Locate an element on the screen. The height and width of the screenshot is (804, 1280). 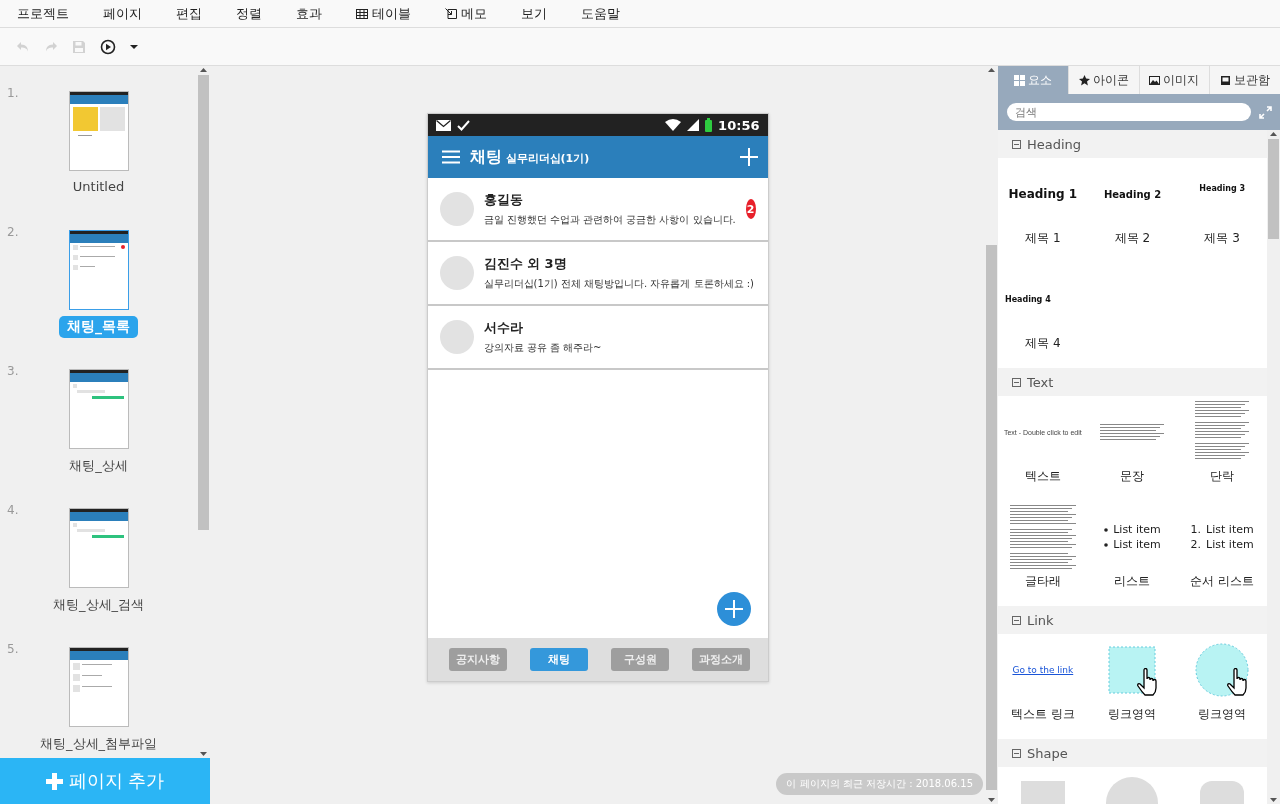
menu-item: 테이블 is located at coordinates (388, 13).